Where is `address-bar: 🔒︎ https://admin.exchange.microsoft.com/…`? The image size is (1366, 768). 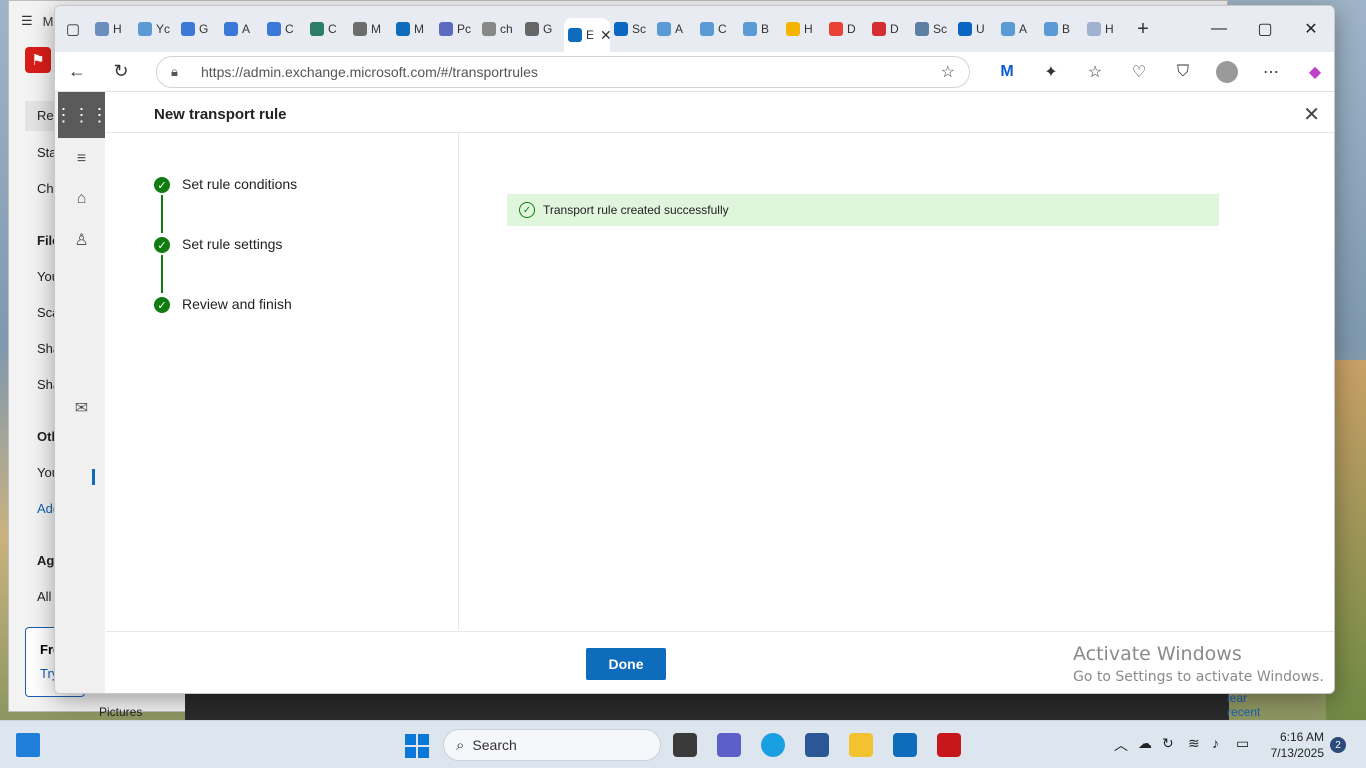
address-bar: 🔒︎ https://admin.exchange.microsoft.com/… is located at coordinates (563, 72).